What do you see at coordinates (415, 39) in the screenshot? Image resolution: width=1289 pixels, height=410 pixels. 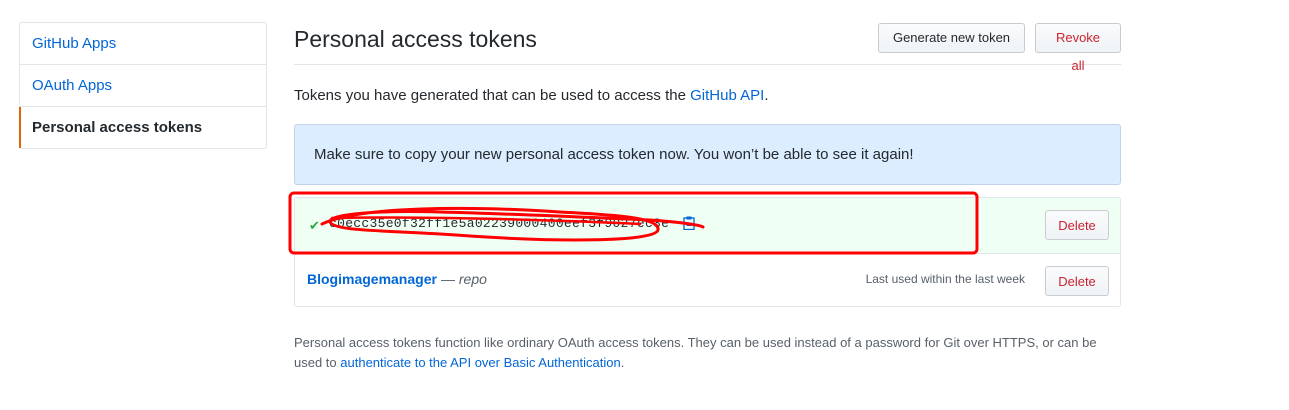 I see `page-title: Personal access tokens` at bounding box center [415, 39].